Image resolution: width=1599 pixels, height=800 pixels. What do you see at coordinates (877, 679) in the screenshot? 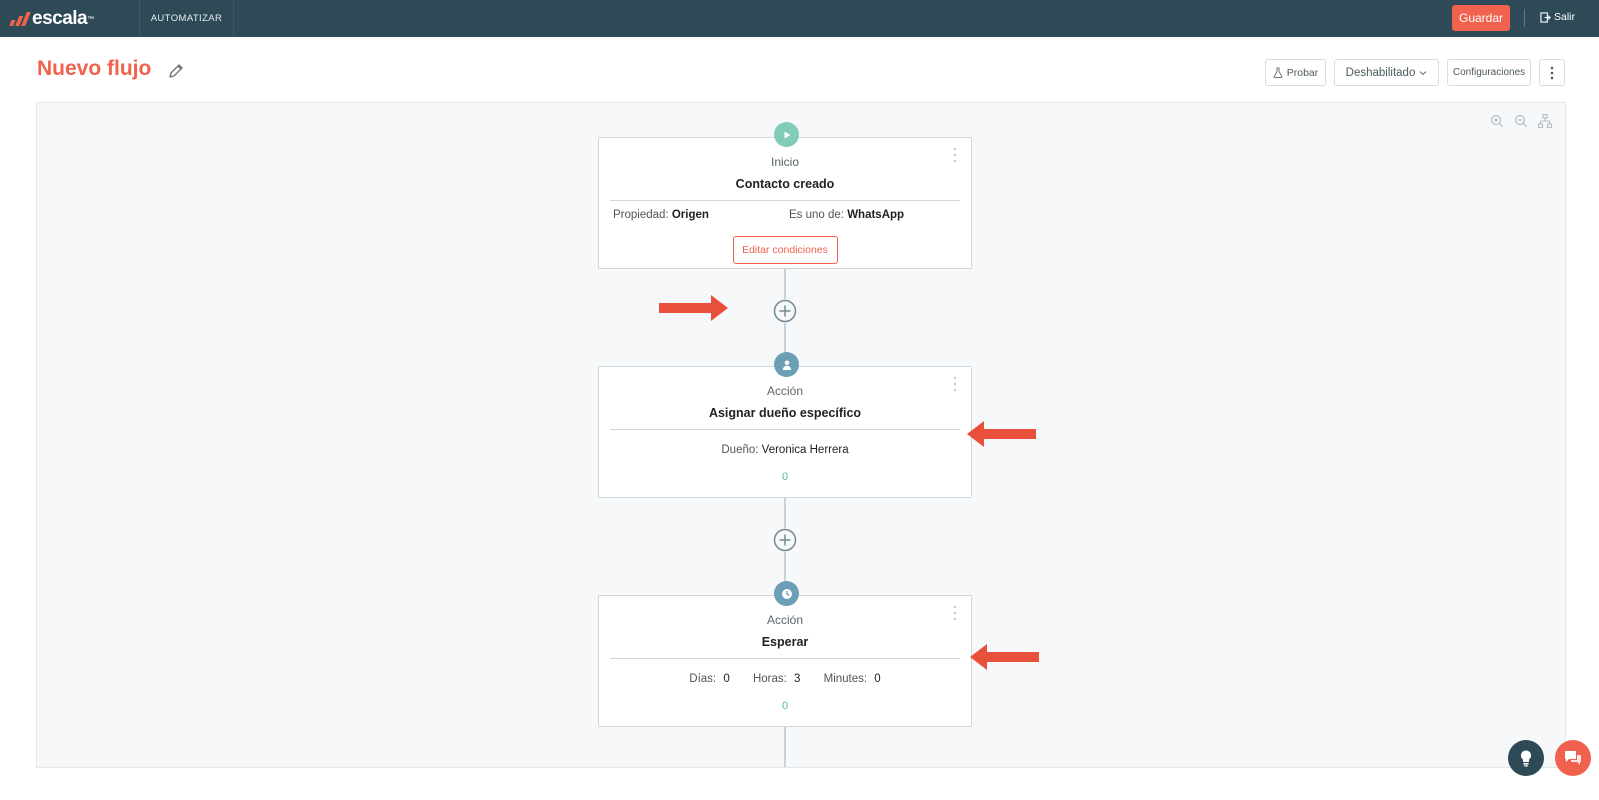
I see `minutes-value: 0` at bounding box center [877, 679].